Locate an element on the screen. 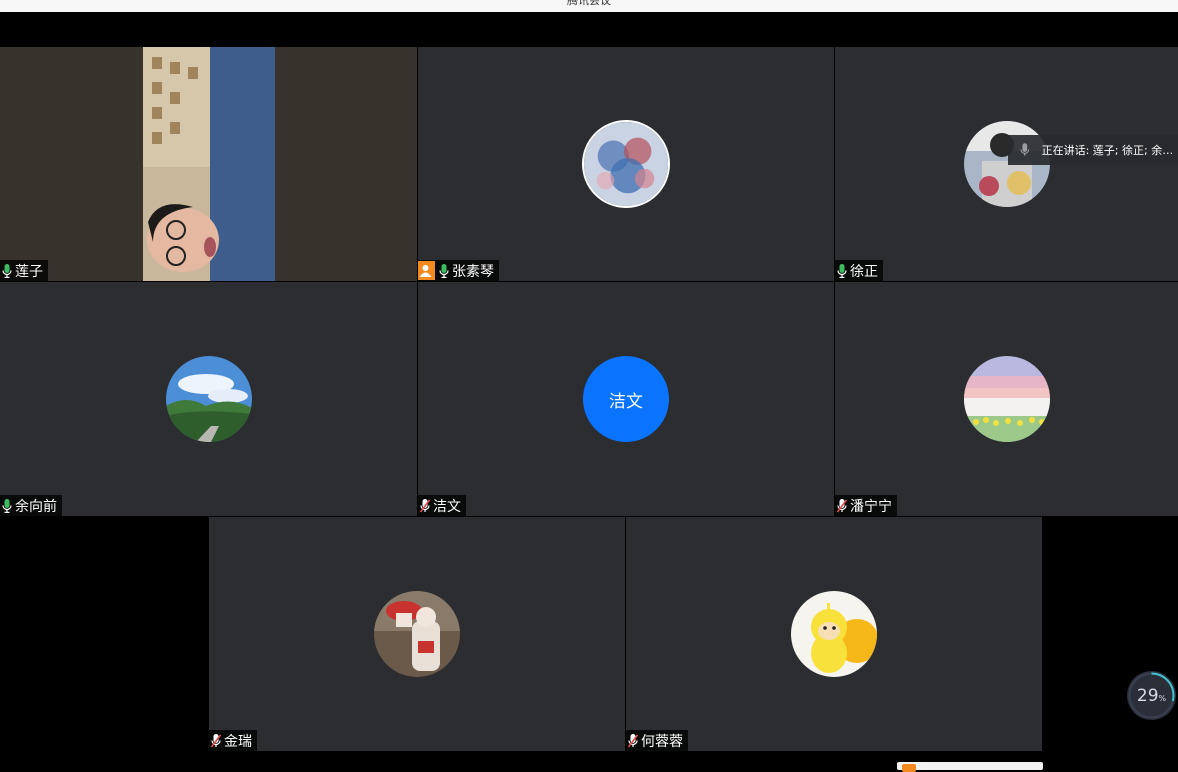 The width and height of the screenshot is (1178, 772). host-icon is located at coordinates (426, 270).